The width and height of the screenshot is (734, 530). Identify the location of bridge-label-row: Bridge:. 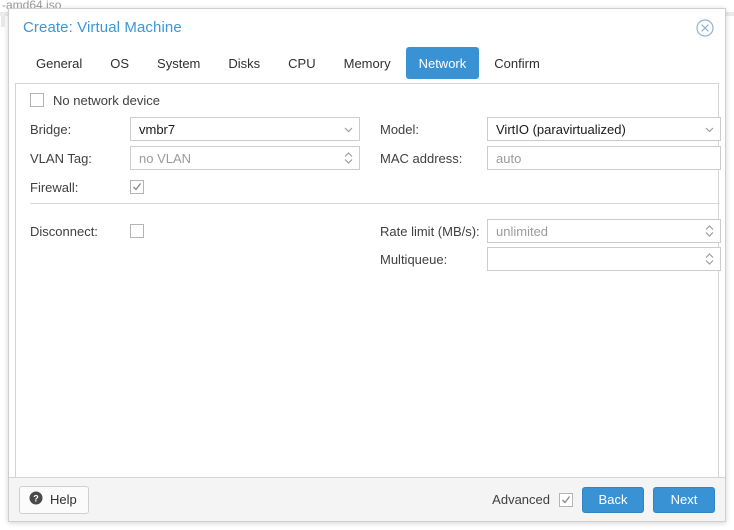
(50, 129).